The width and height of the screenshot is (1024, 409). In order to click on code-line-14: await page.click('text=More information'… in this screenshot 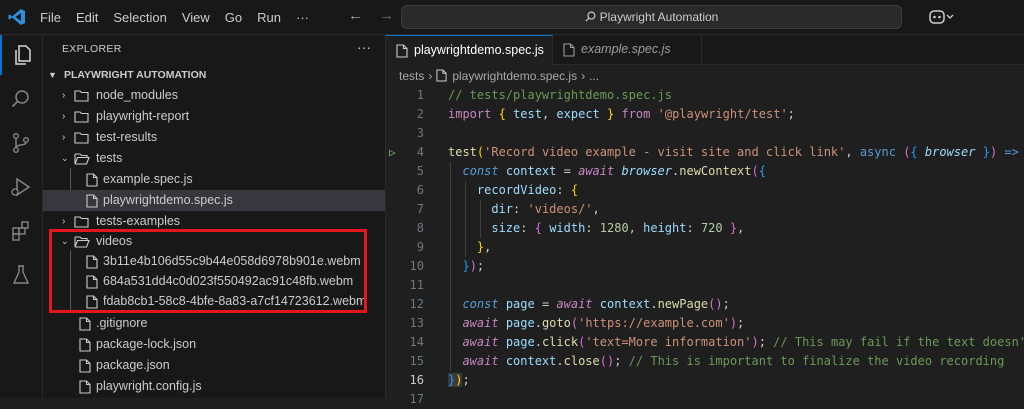, I will do `click(736, 342)`.